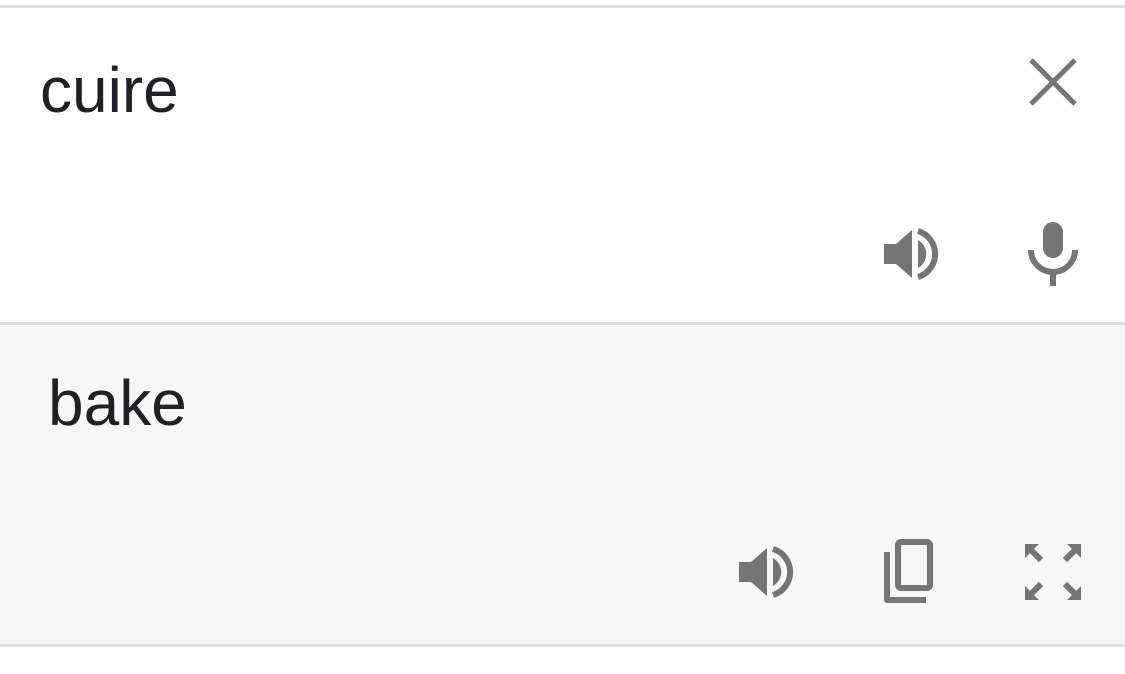 Image resolution: width=1125 pixels, height=674 pixels. I want to click on fullscreen-button, so click(1053, 572).